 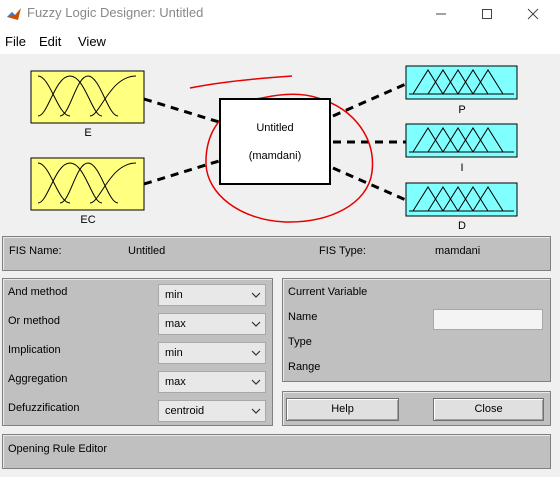 What do you see at coordinates (92, 41) in the screenshot?
I see `menu-view: View` at bounding box center [92, 41].